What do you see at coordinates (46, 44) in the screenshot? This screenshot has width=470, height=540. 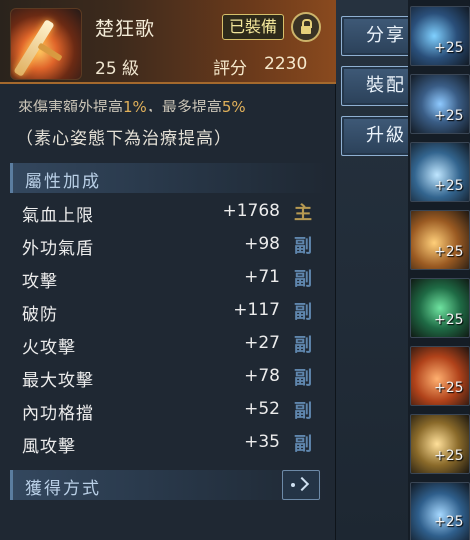 I see `weapon-icon` at bounding box center [46, 44].